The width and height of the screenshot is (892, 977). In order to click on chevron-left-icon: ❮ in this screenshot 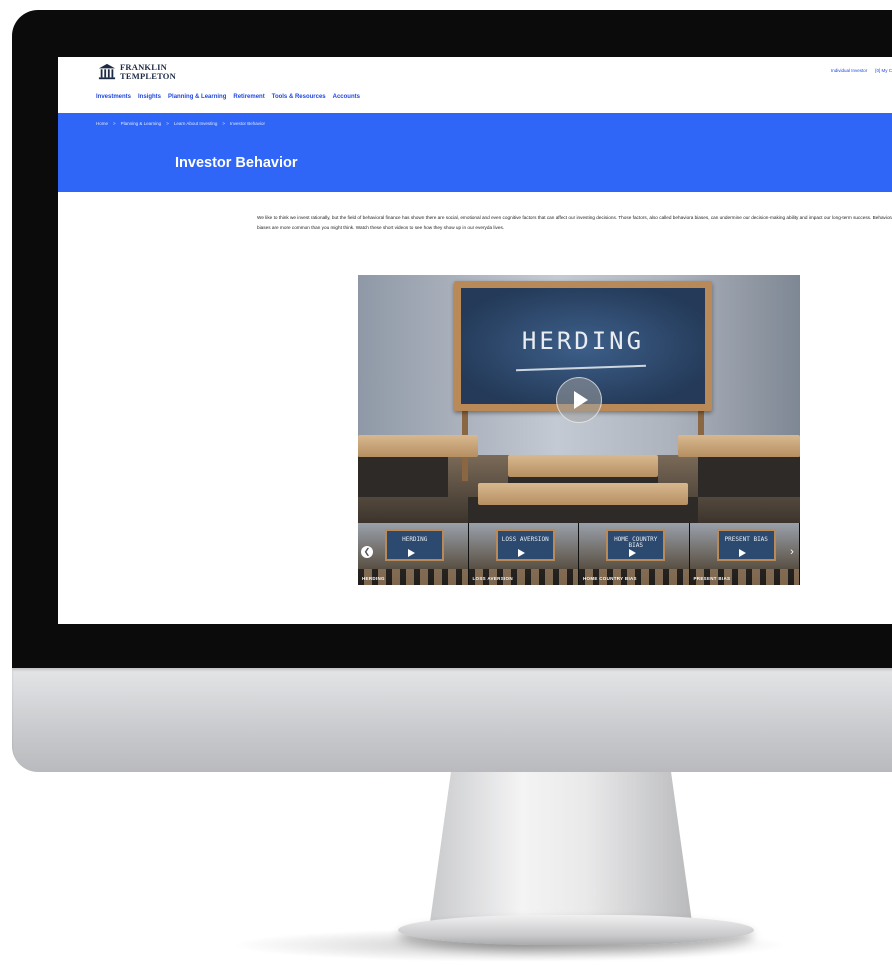, I will do `click(367, 552)`.